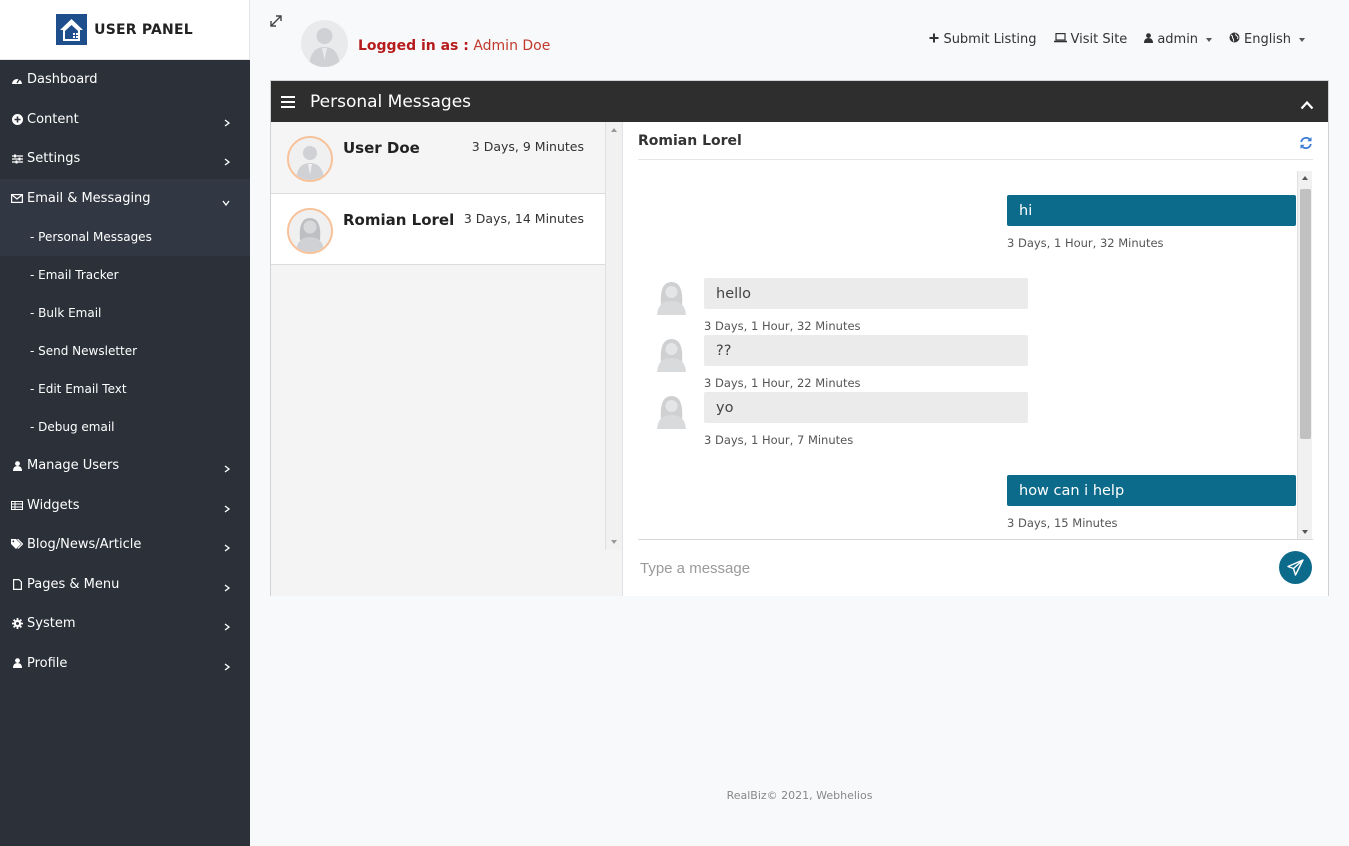 This screenshot has width=1349, height=846. I want to click on sidebar-item-label: Widgets, so click(53, 505).